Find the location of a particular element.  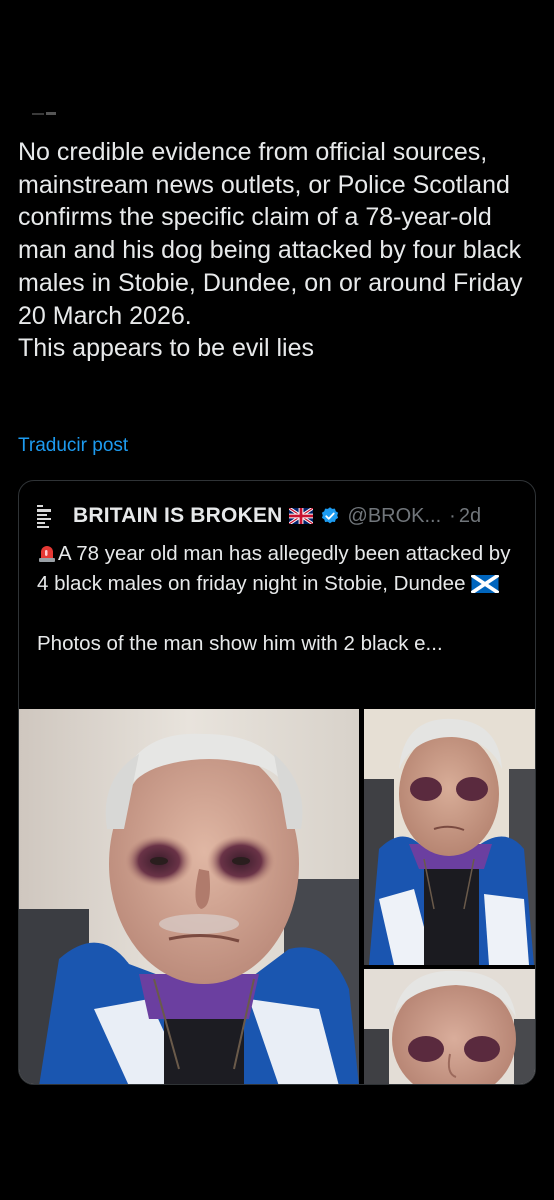

post-paragraph: This appears to be evil lies is located at coordinates (166, 348).